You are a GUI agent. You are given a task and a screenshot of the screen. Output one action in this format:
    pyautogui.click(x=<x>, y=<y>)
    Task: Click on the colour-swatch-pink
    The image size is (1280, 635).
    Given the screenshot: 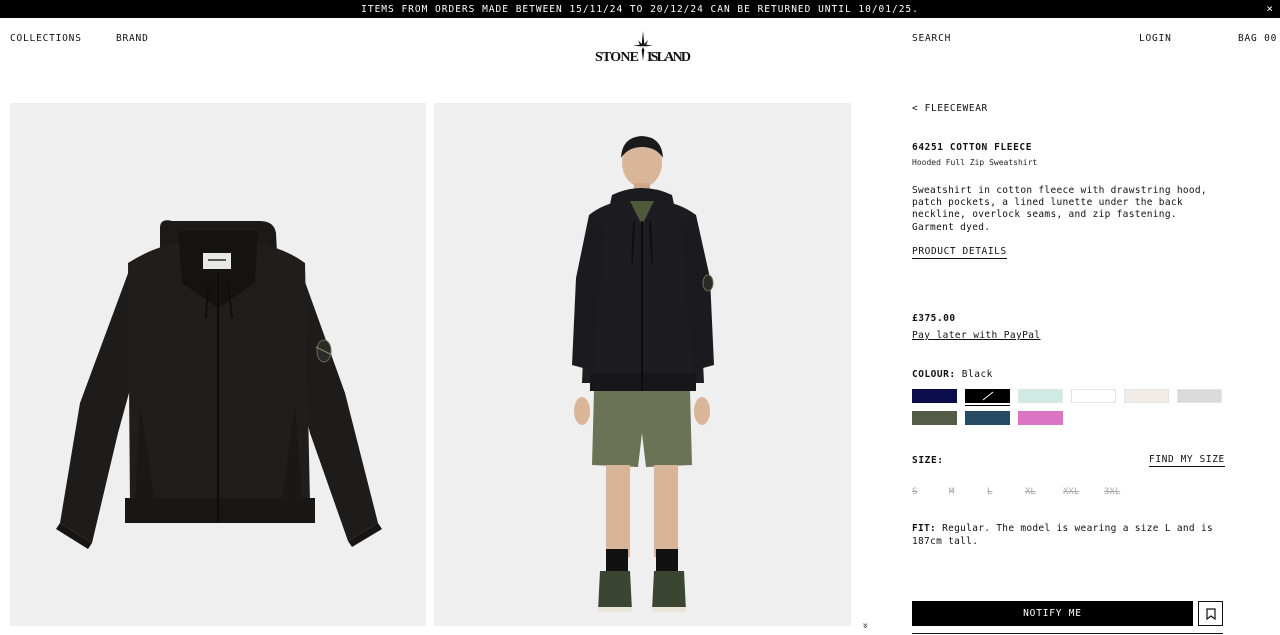 What is the action you would take?
    pyautogui.click(x=1040, y=418)
    